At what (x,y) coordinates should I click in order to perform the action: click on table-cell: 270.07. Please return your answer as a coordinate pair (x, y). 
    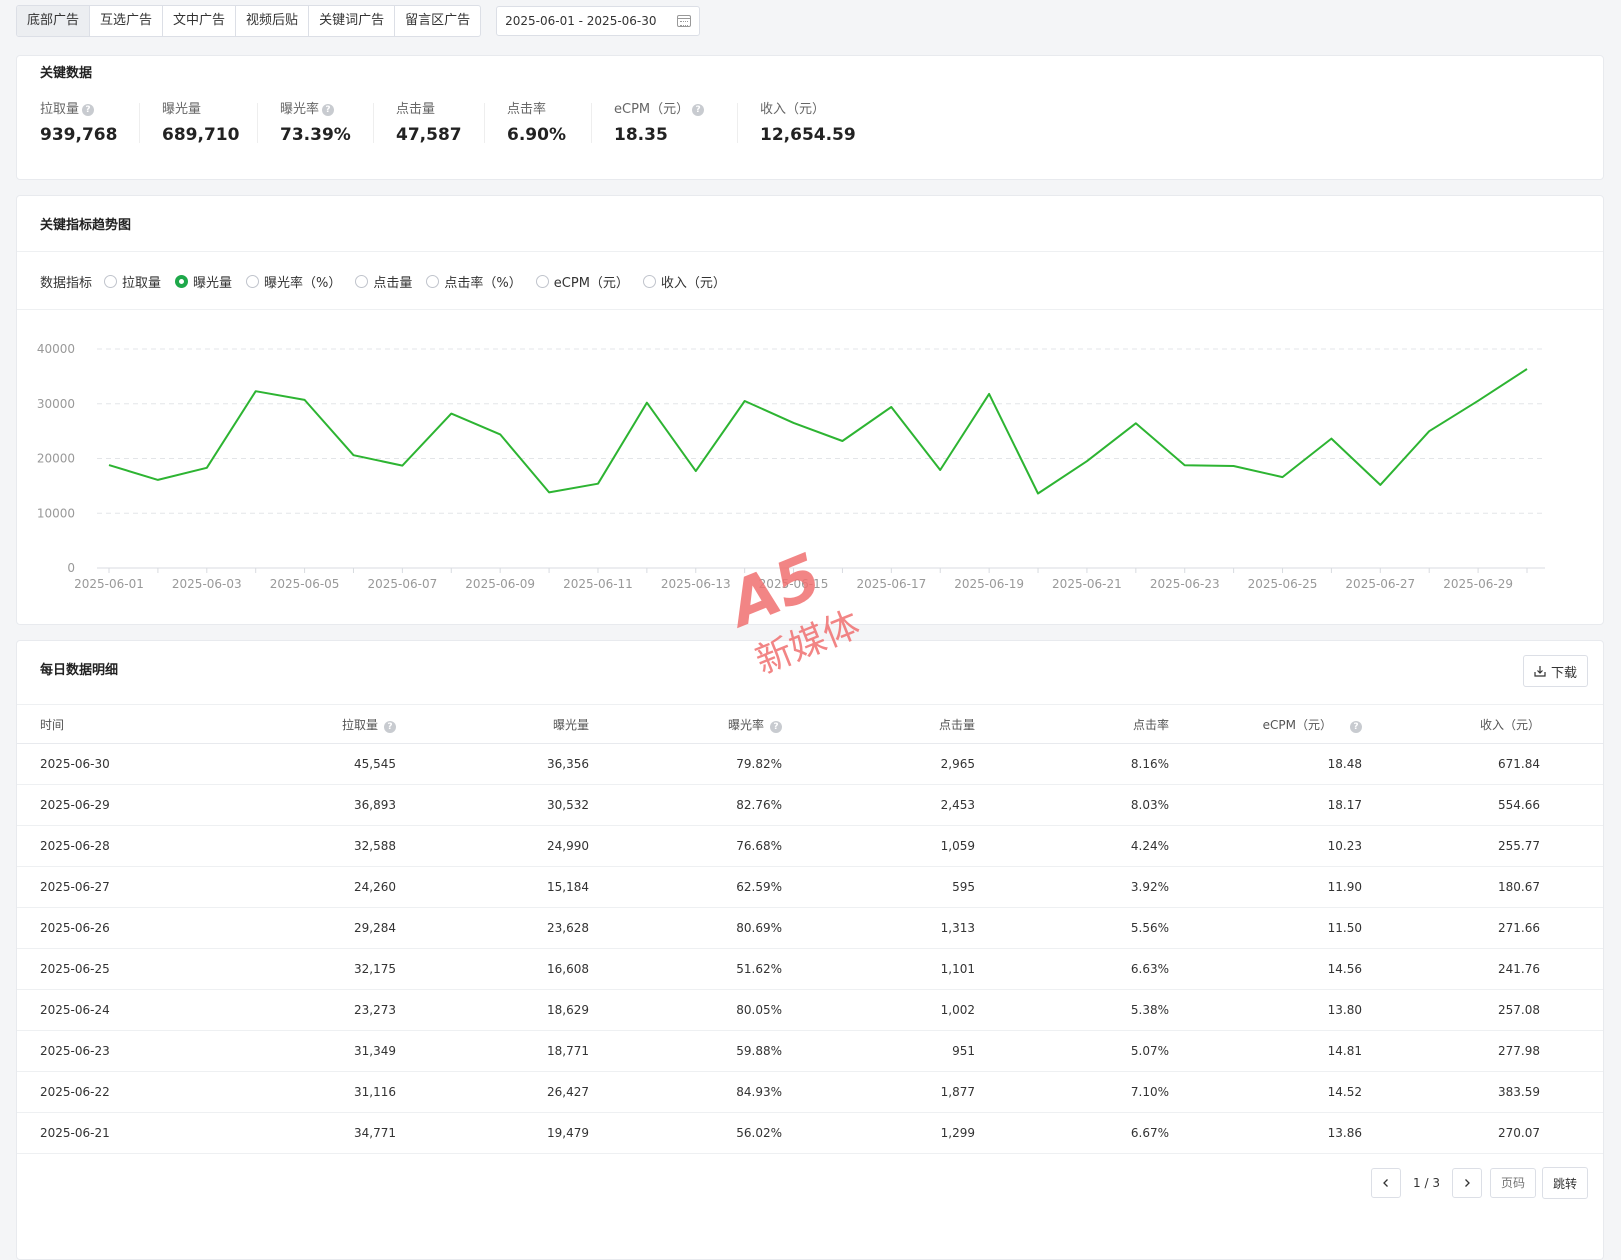
    Looking at the image, I should click on (1451, 1133).